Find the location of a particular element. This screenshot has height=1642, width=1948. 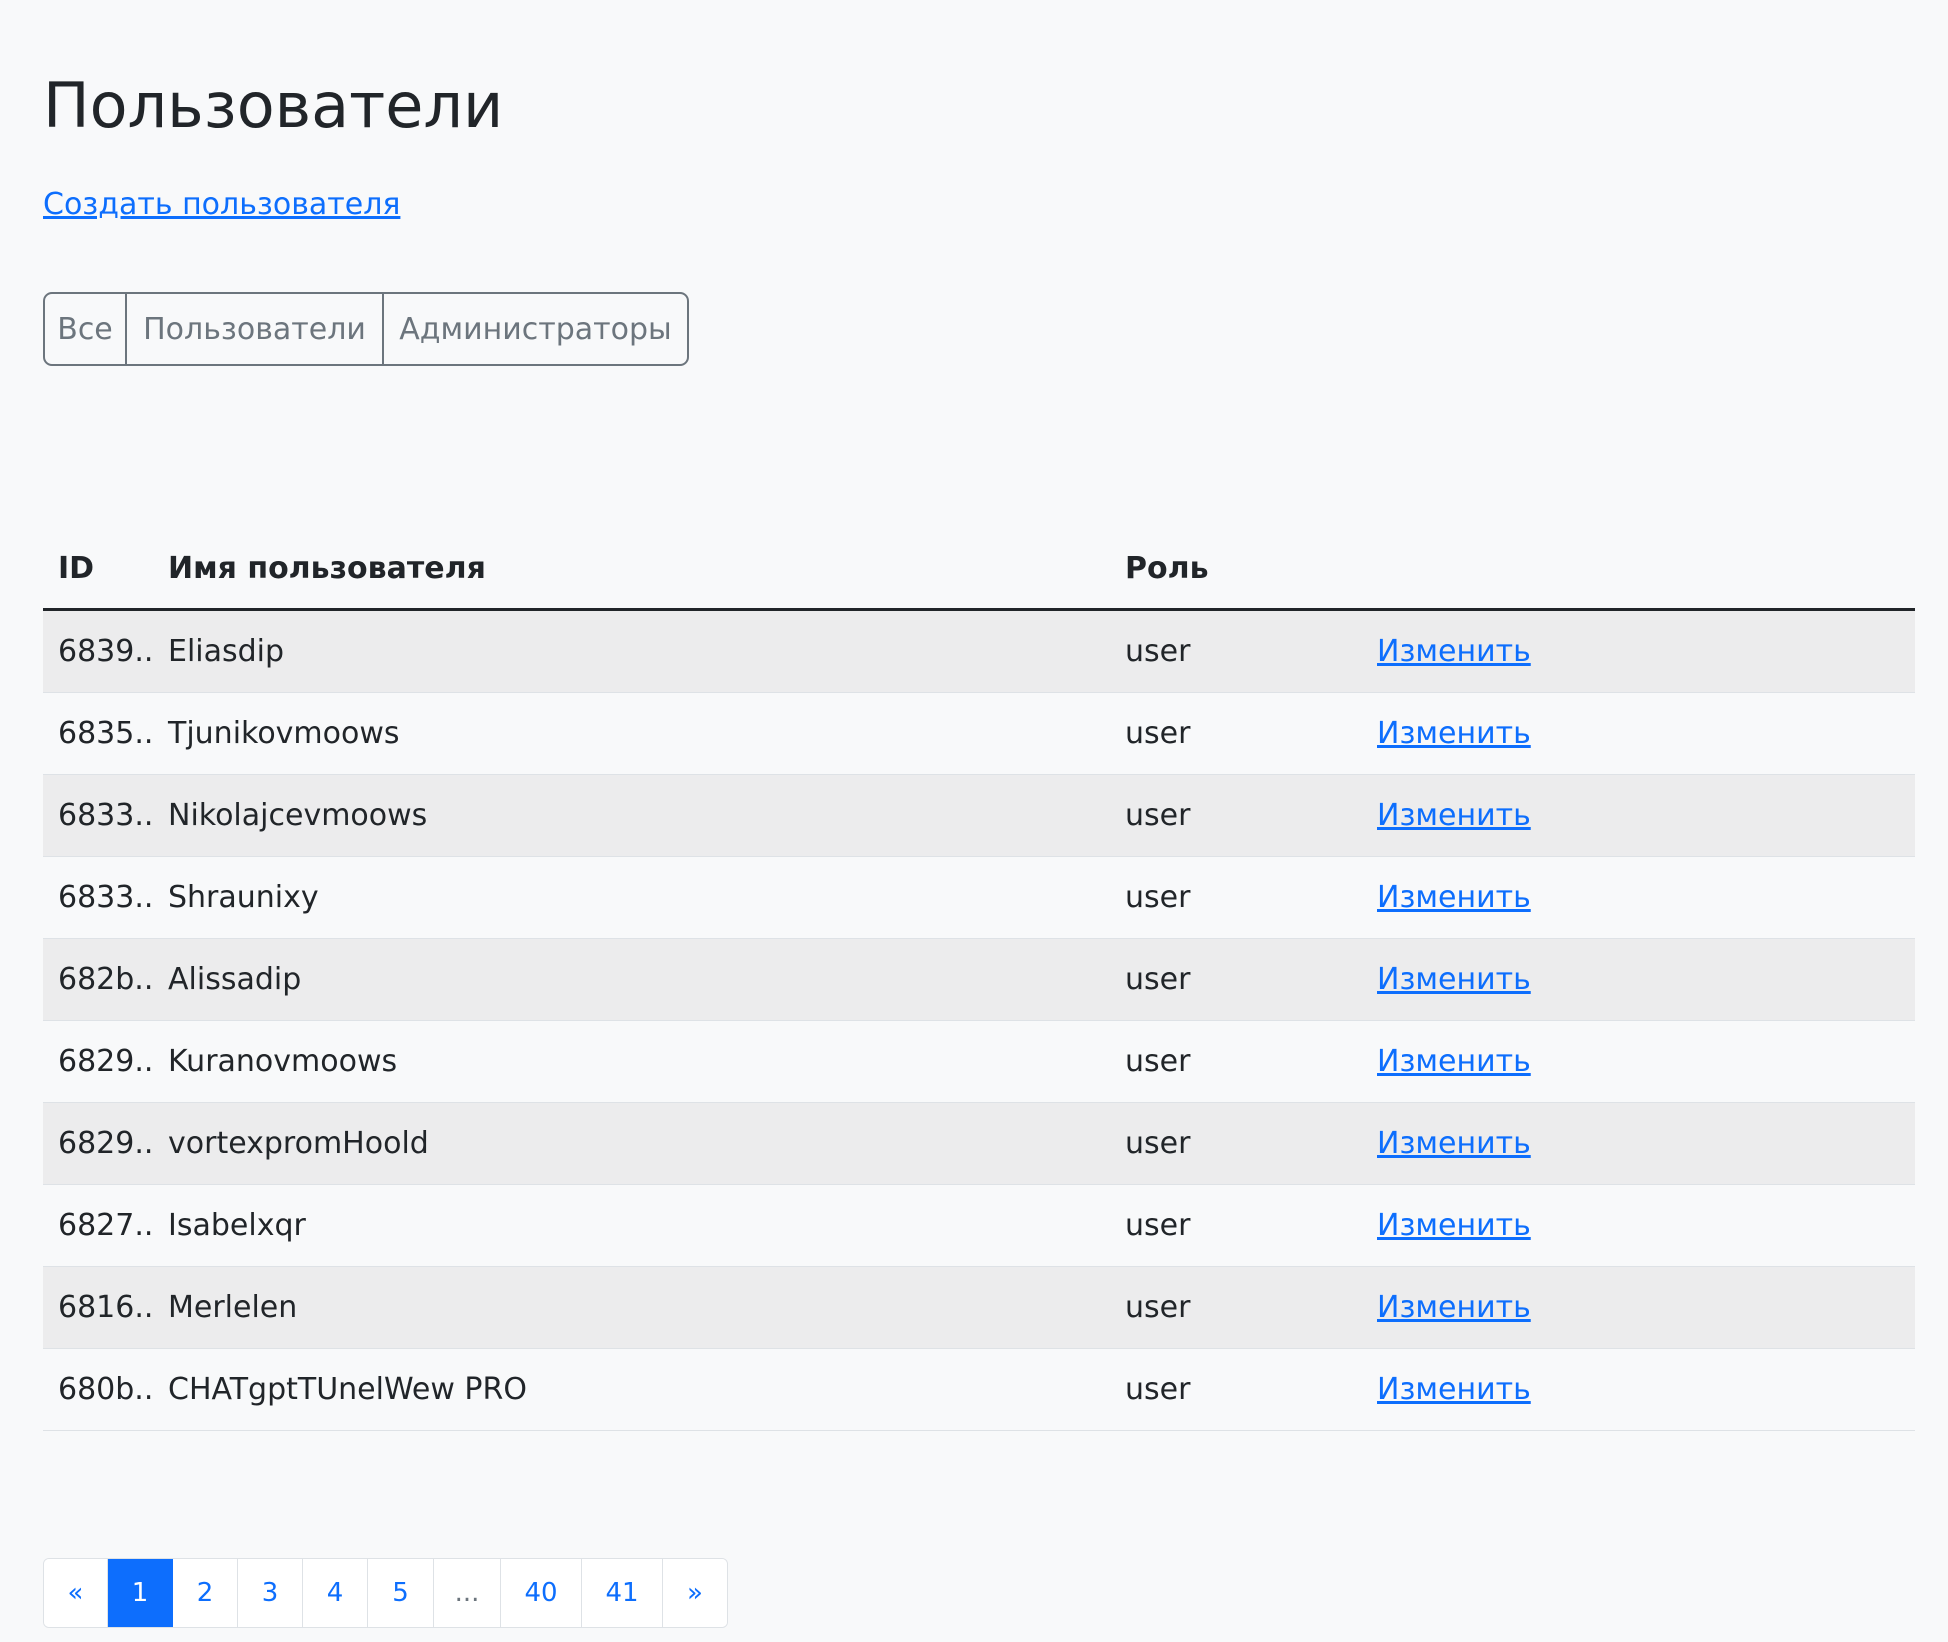

table-row: 6829... vortexpromHoold user Изменить is located at coordinates (979, 1143).